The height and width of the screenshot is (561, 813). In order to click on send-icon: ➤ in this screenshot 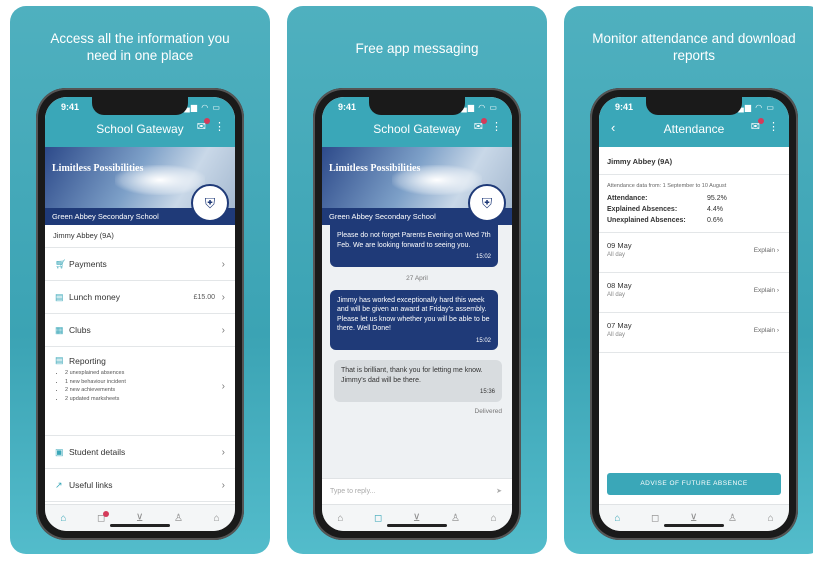, I will do `click(499, 492)`.